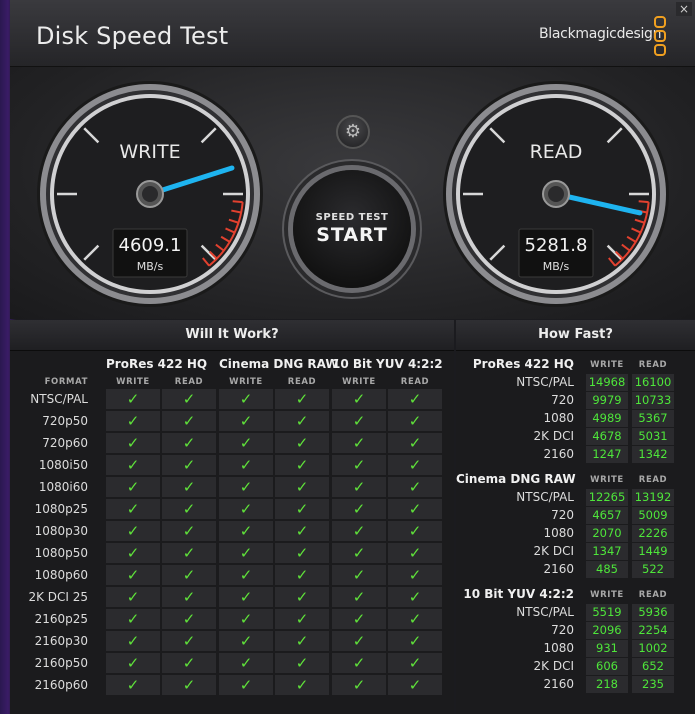 The image size is (695, 714). What do you see at coordinates (575, 335) in the screenshot?
I see `how-fast-title: How Fast?` at bounding box center [575, 335].